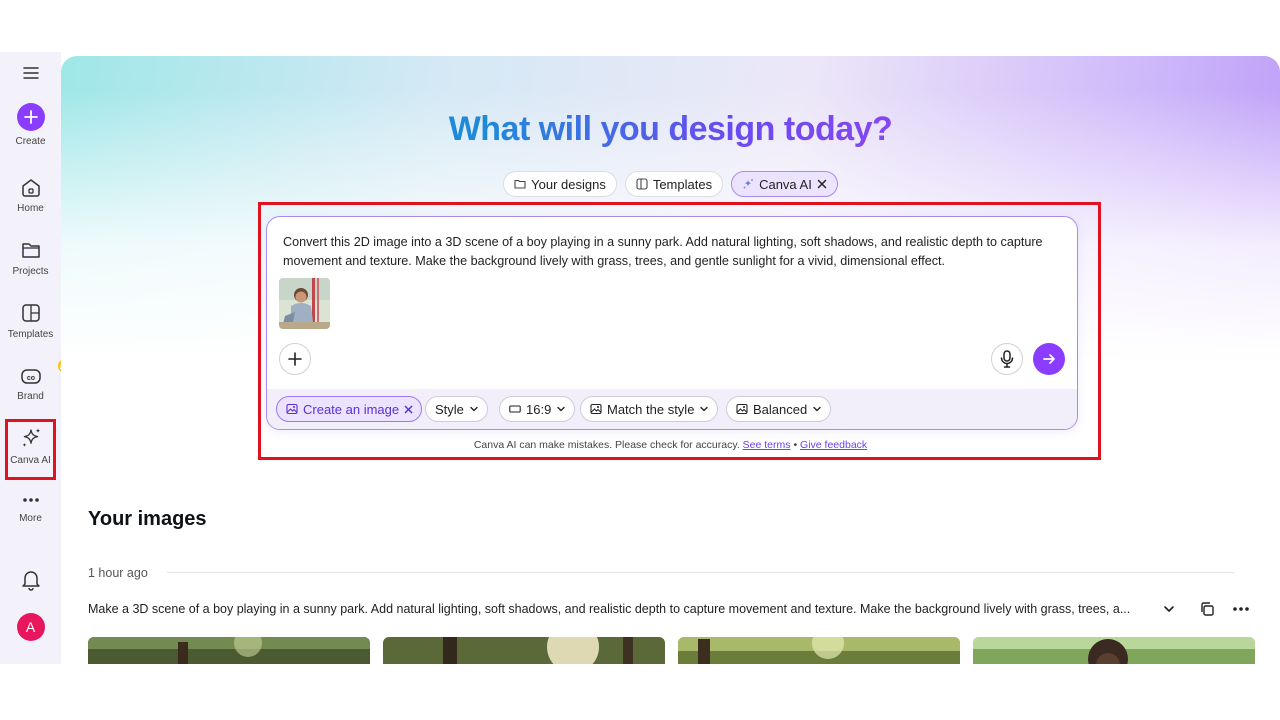  What do you see at coordinates (30, 396) in the screenshot?
I see `sidebar-item-label: Brand` at bounding box center [30, 396].